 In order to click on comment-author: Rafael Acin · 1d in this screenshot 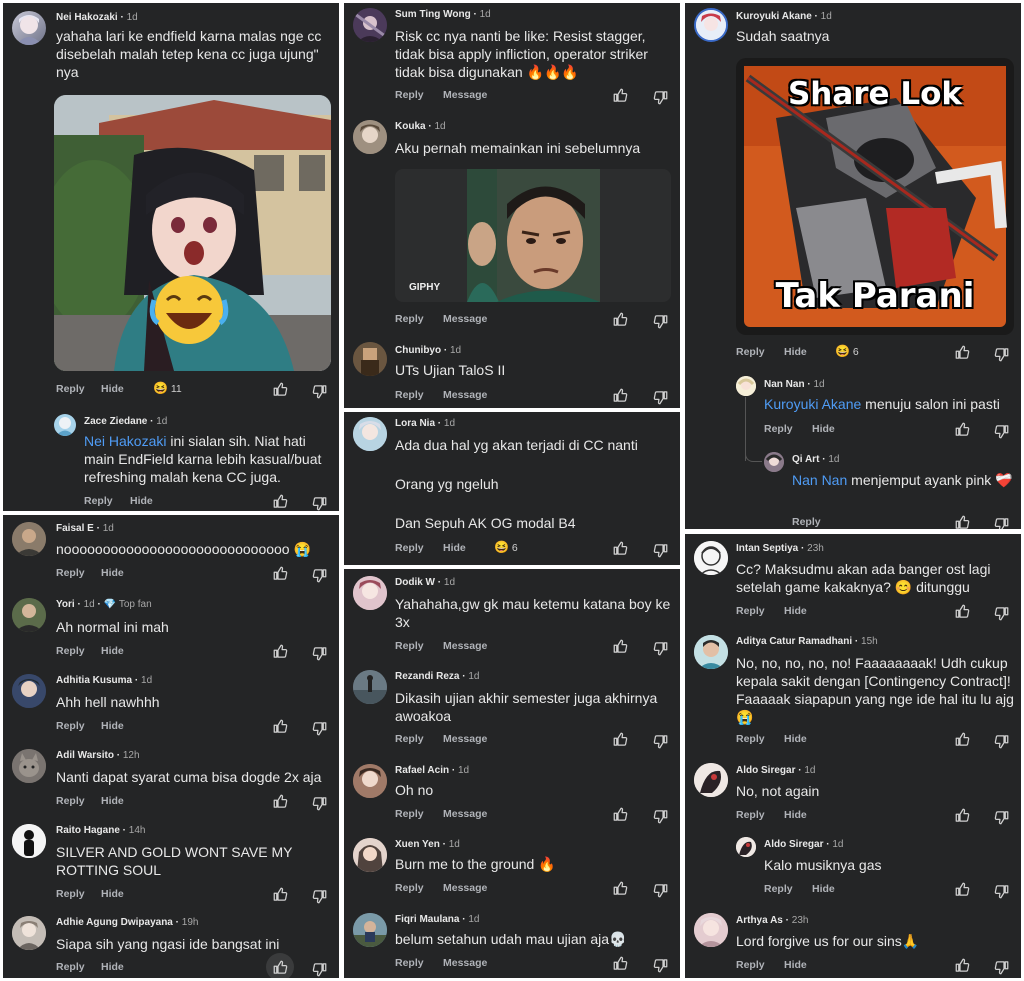, I will do `click(432, 770)`.